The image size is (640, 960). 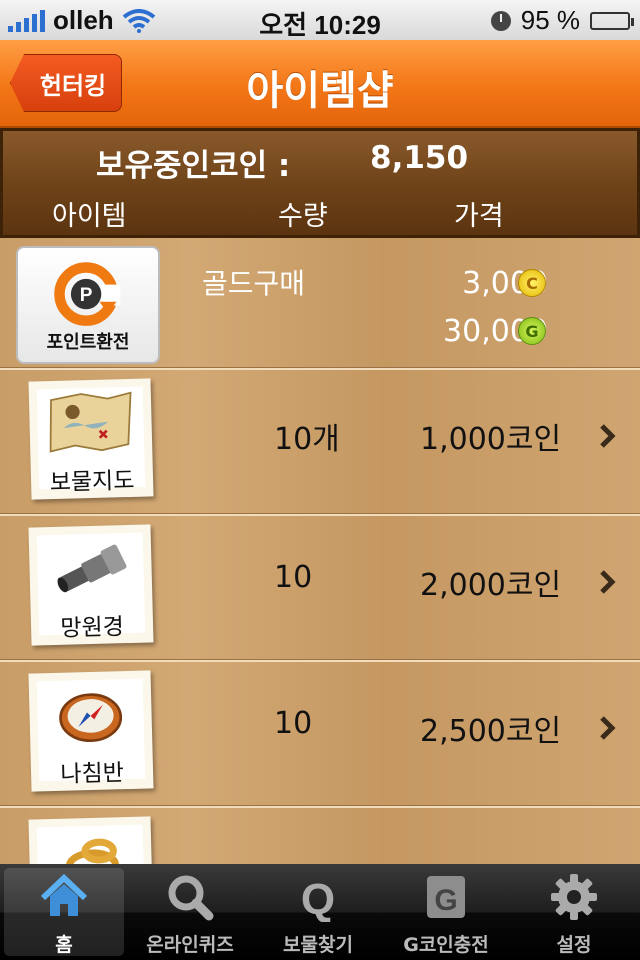 What do you see at coordinates (190, 945) in the screenshot?
I see `tab-label: 온라인퀴즈` at bounding box center [190, 945].